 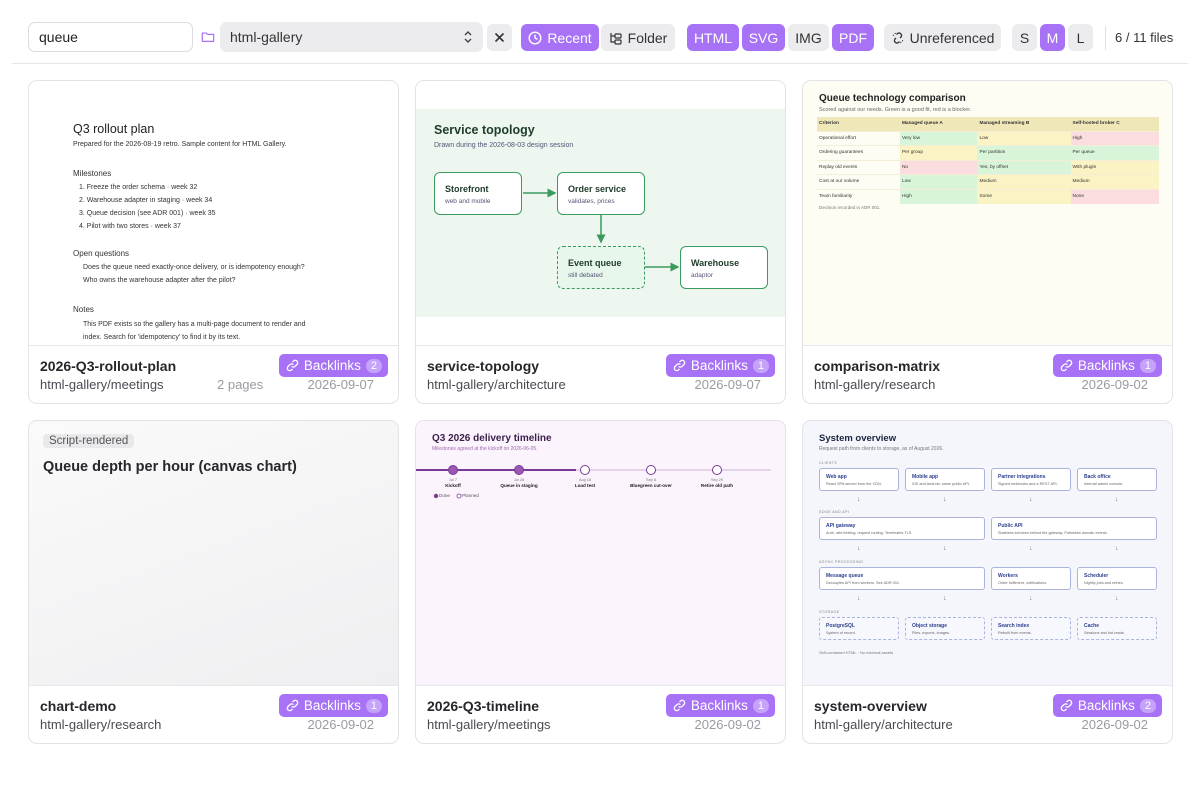 I want to click on size-s-label: S, so click(x=1024, y=37).